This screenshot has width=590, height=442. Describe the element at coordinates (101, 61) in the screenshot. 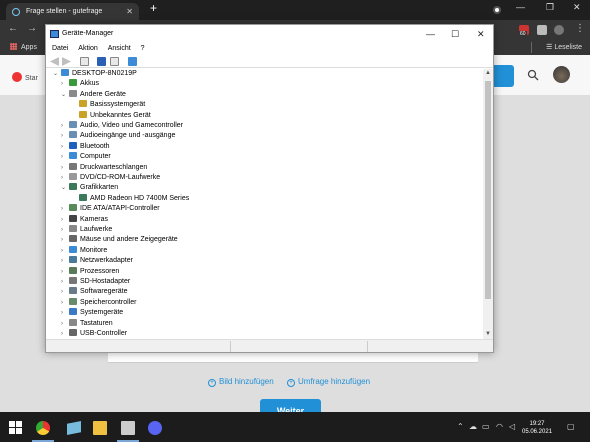

I see `help-icon` at that location.